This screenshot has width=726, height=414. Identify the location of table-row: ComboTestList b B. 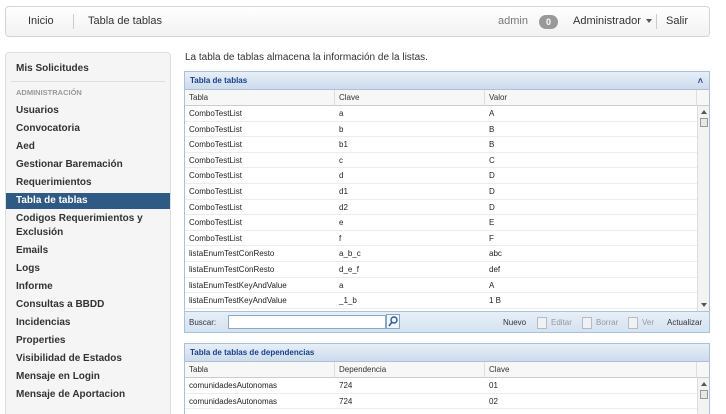
(447, 130).